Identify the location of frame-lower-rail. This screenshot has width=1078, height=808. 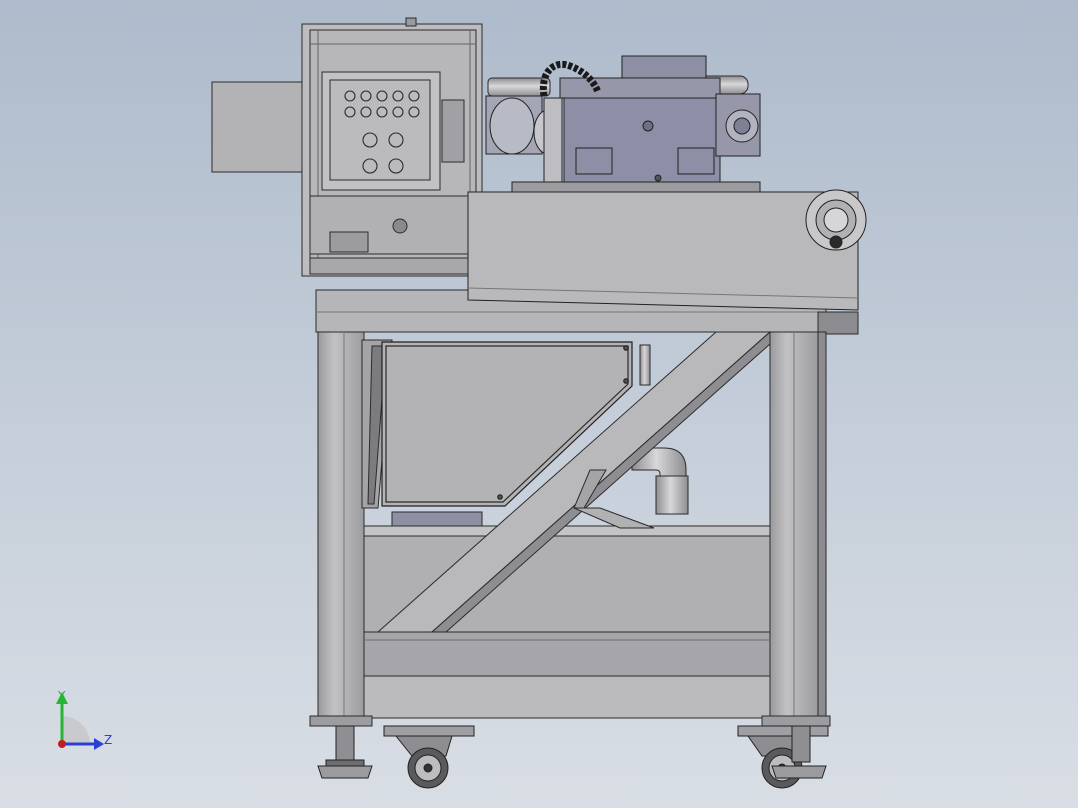
(567, 654).